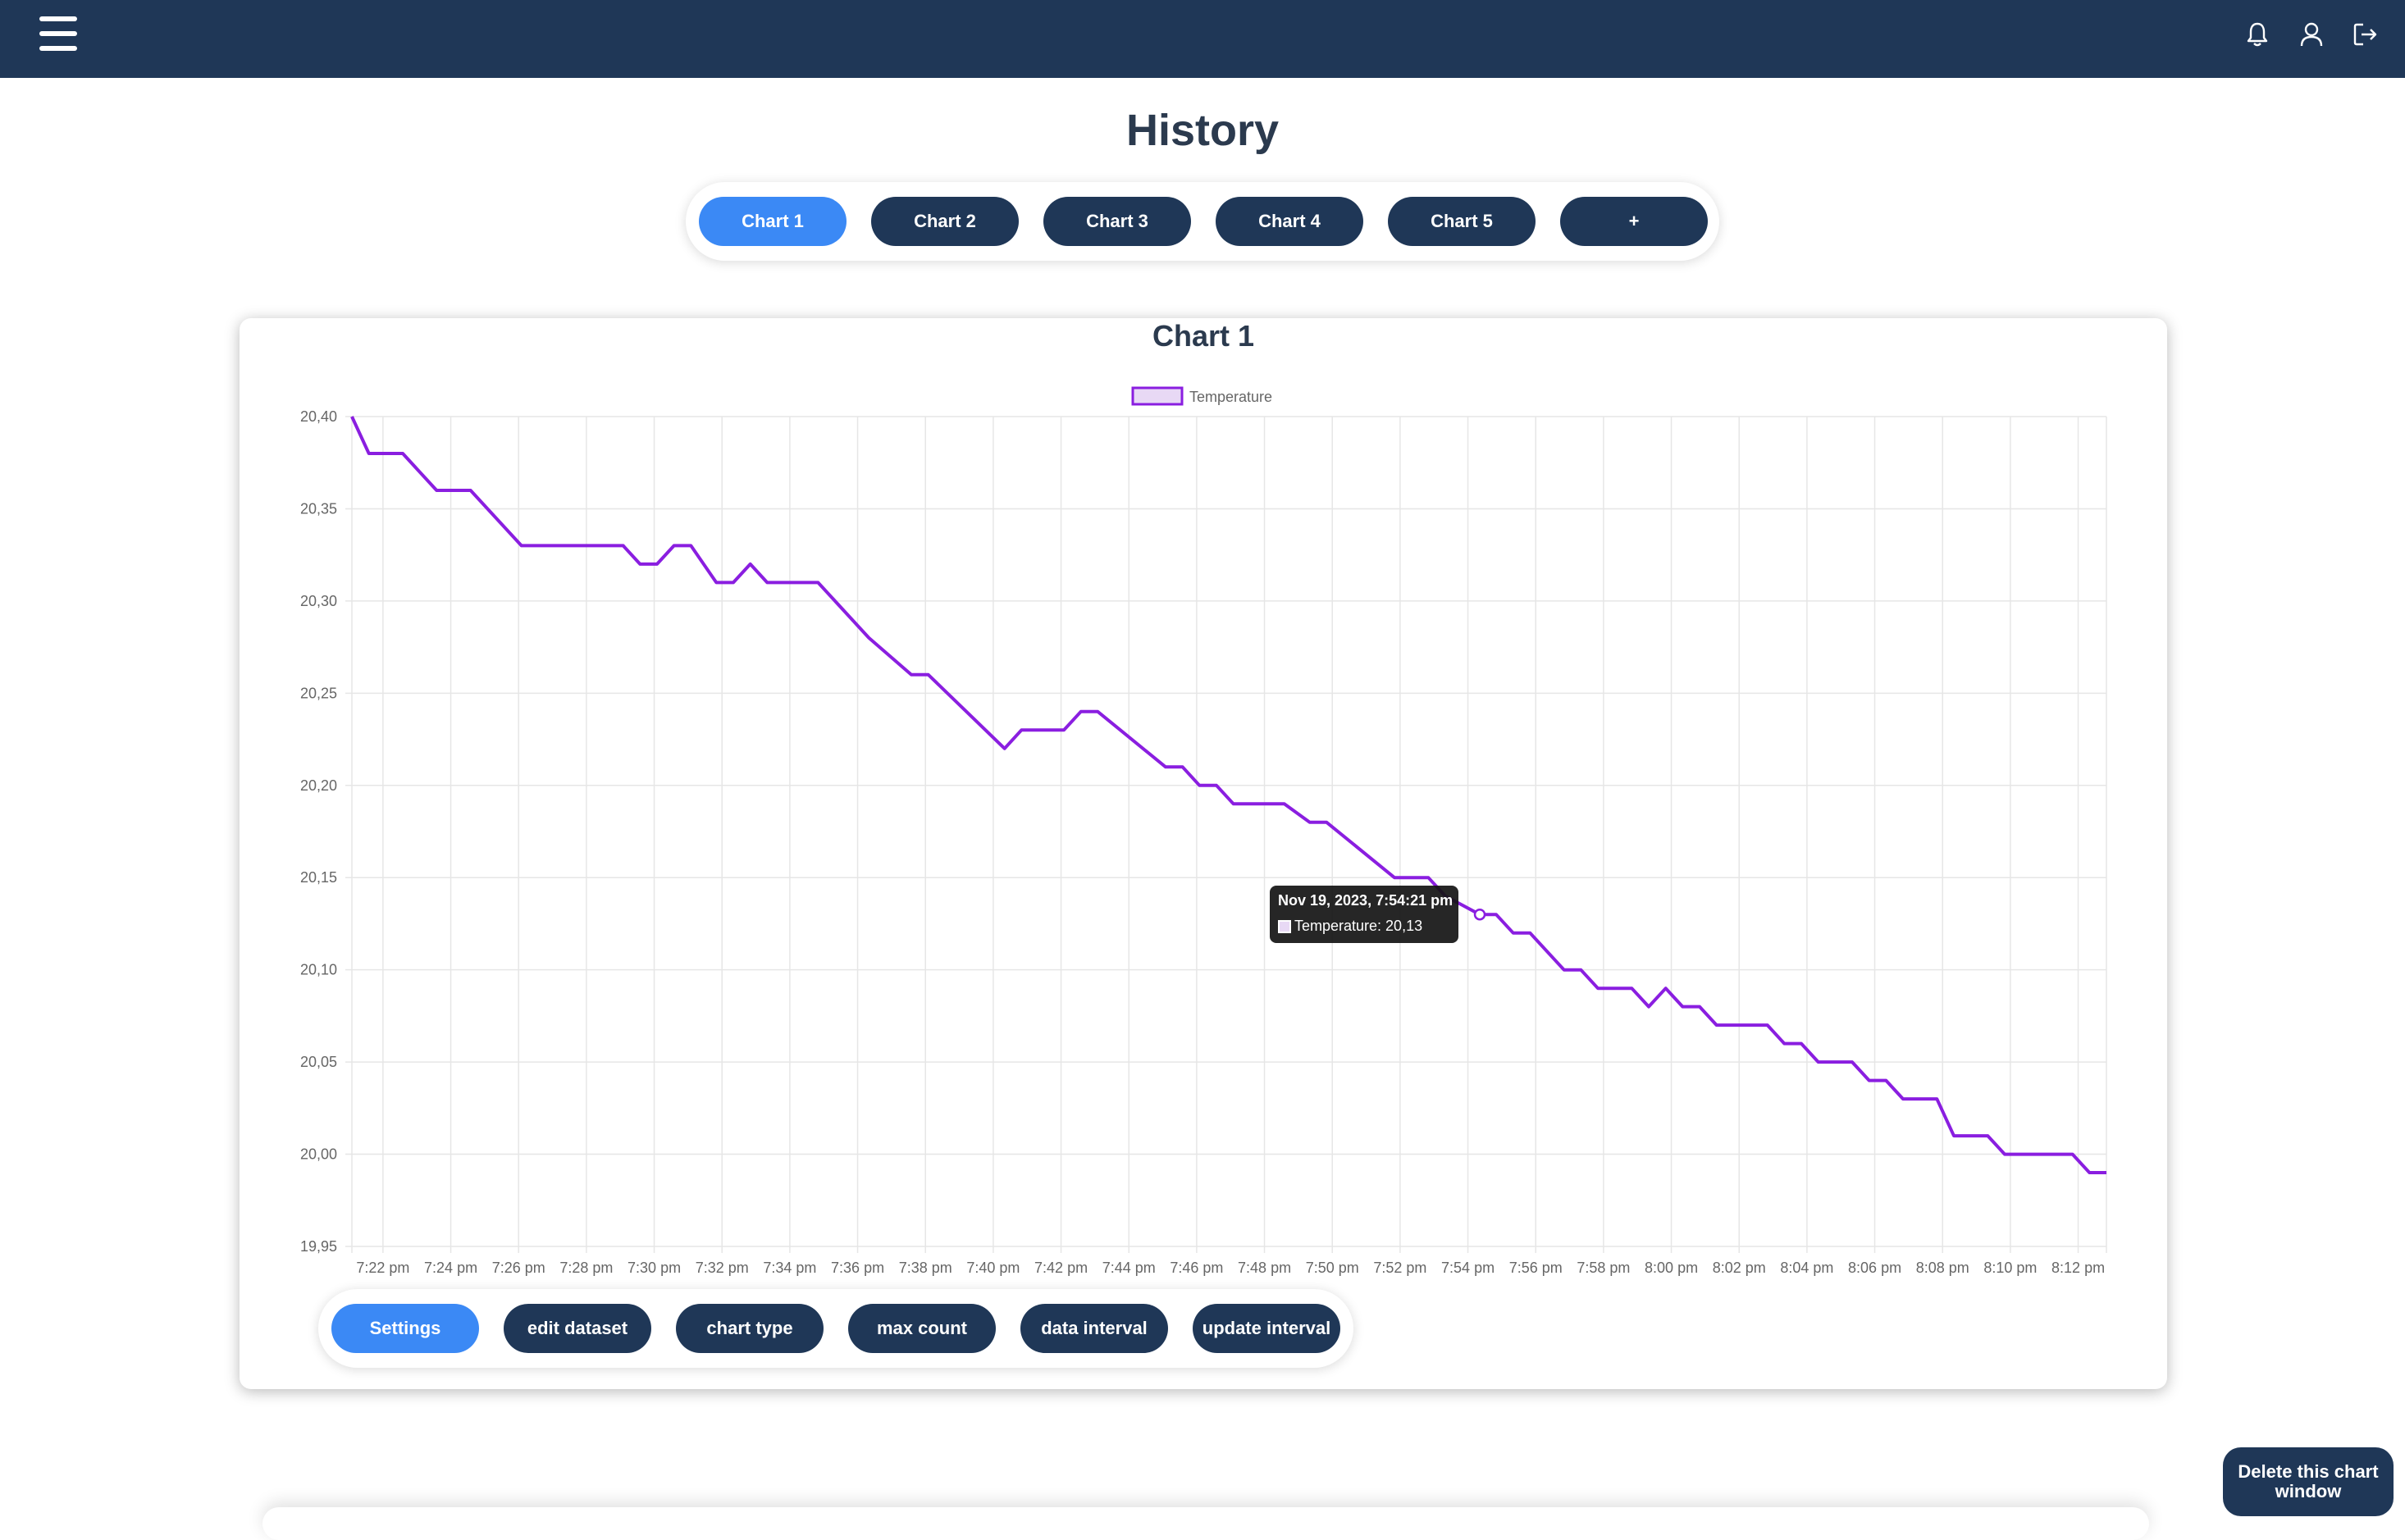 This screenshot has height=1540, width=2405. I want to click on tooltip-swatch, so click(1284, 926).